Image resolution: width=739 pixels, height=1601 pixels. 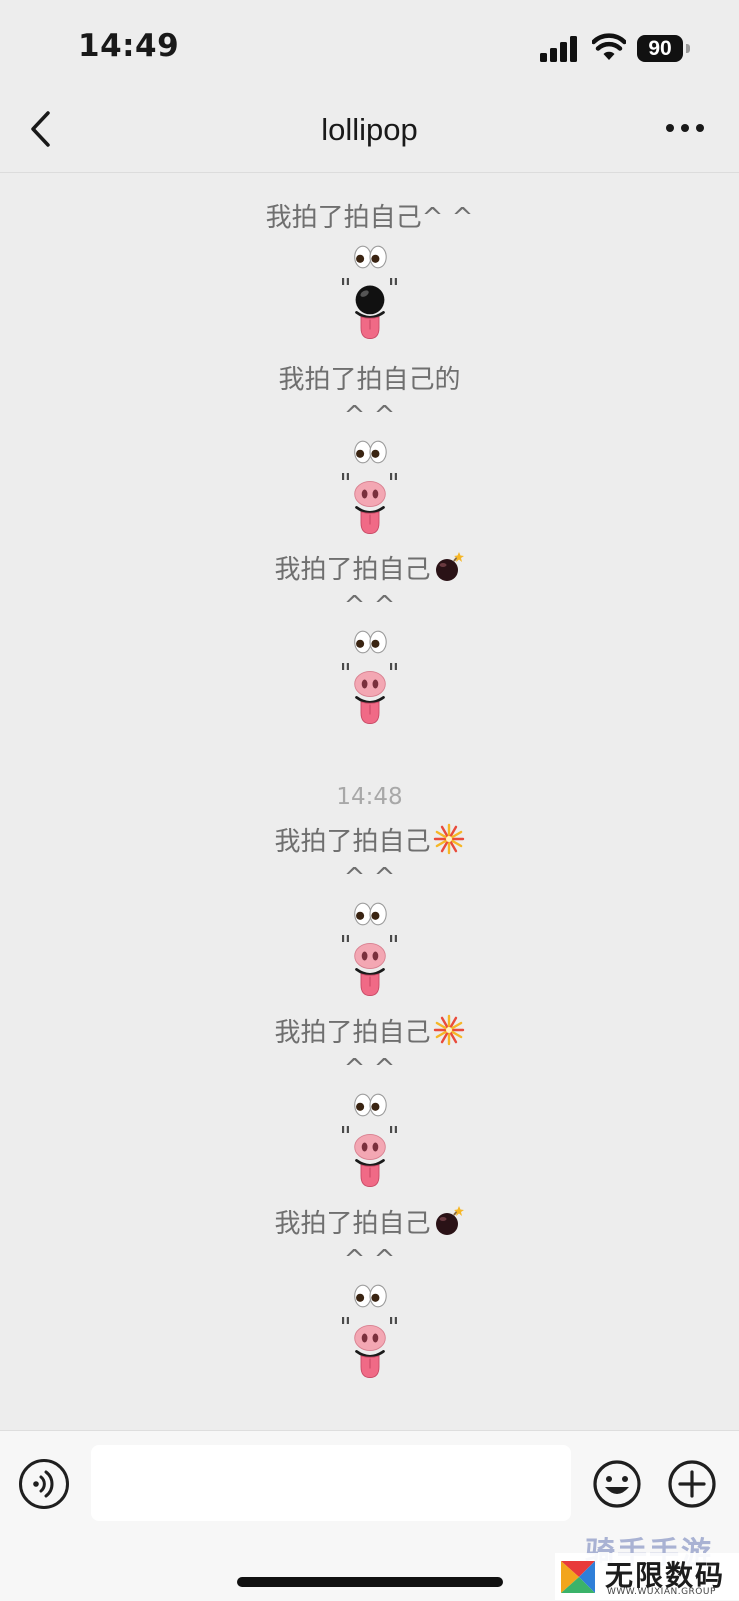 I want to click on watermark-sub: WWW.WUXIAN.GROUP, so click(x=661, y=1592).